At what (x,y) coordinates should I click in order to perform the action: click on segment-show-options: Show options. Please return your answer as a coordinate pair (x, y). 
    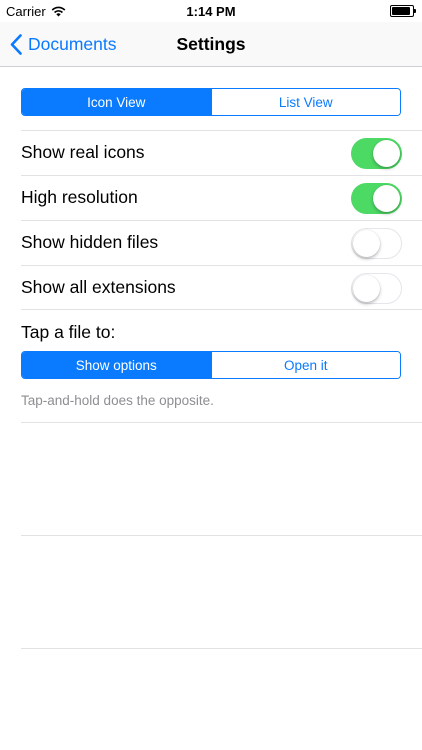
    Looking at the image, I should click on (116, 365).